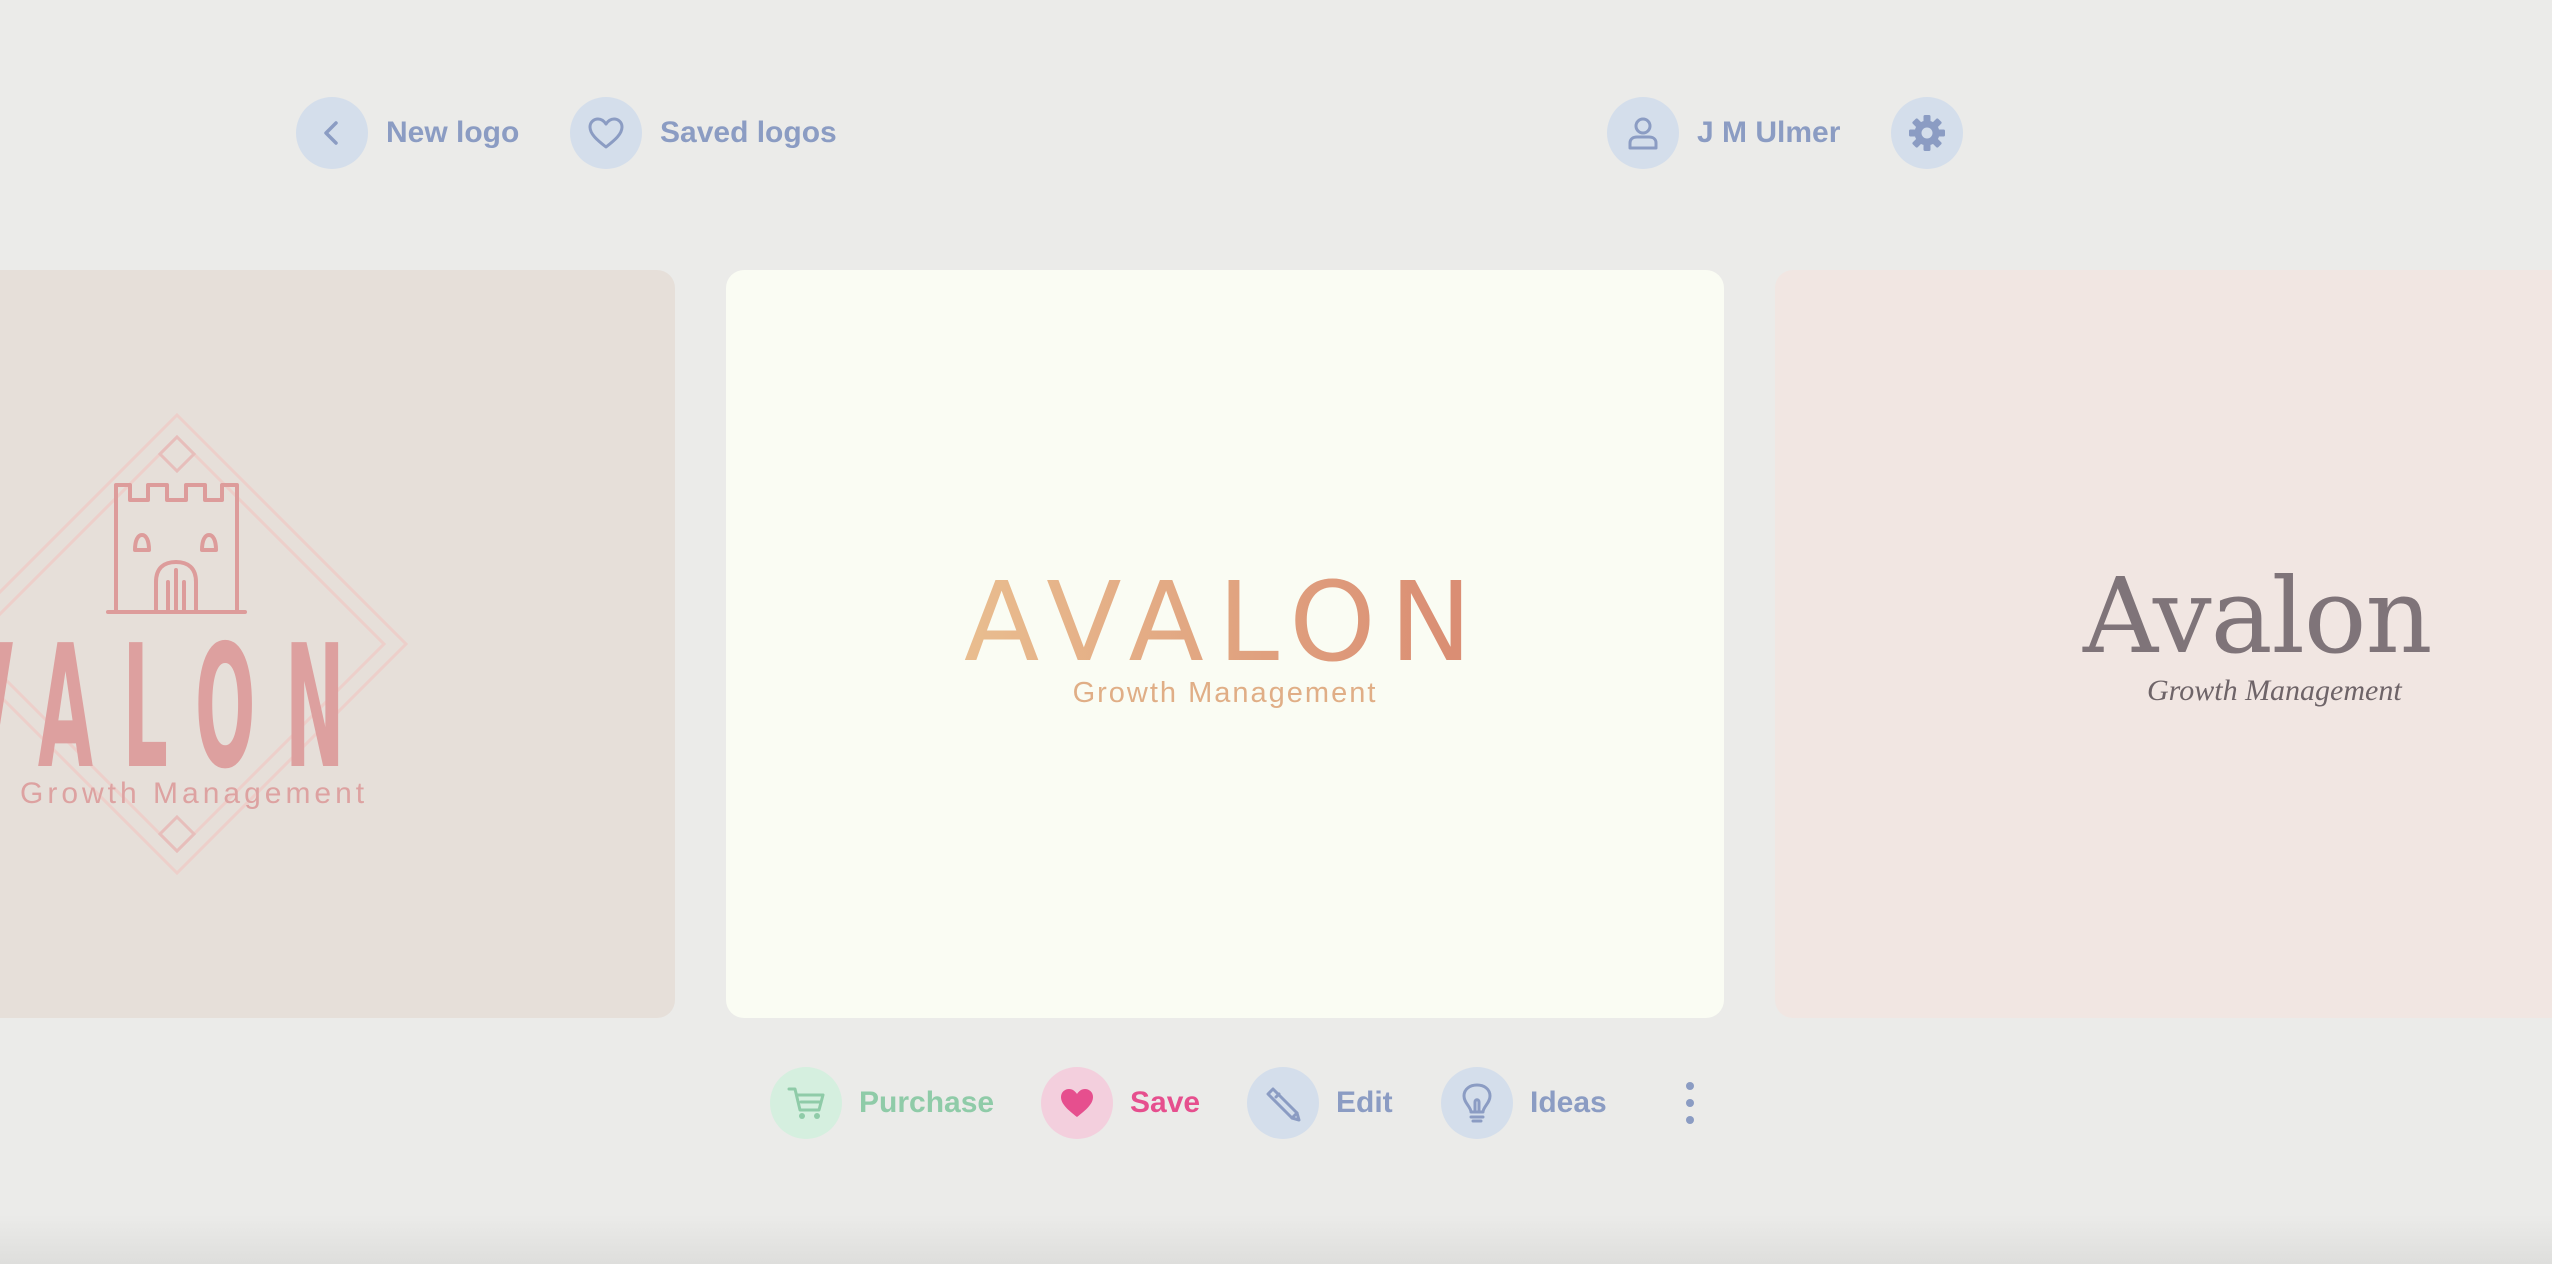 This screenshot has width=2552, height=1264. I want to click on user-icon, so click(1643, 133).